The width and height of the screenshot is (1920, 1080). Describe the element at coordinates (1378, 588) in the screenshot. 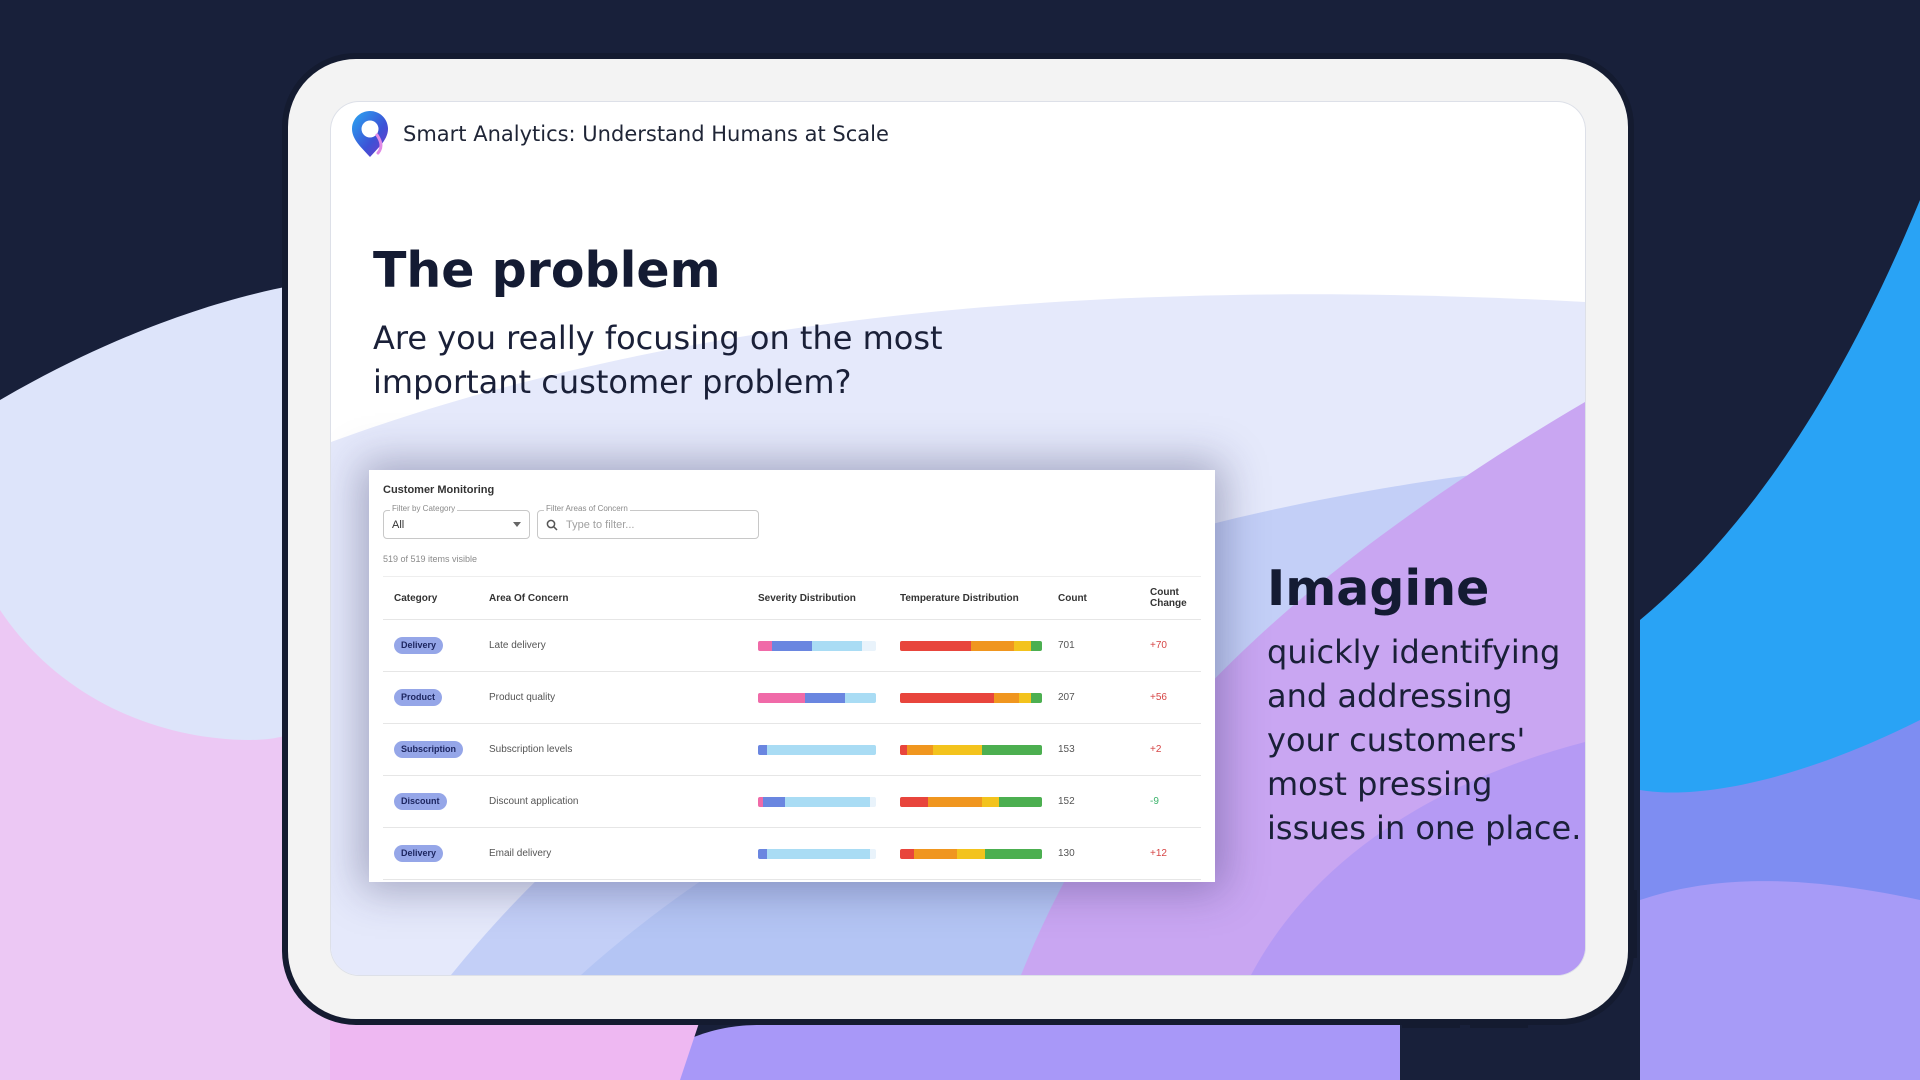

I see `imagine-heading: Imagine` at that location.